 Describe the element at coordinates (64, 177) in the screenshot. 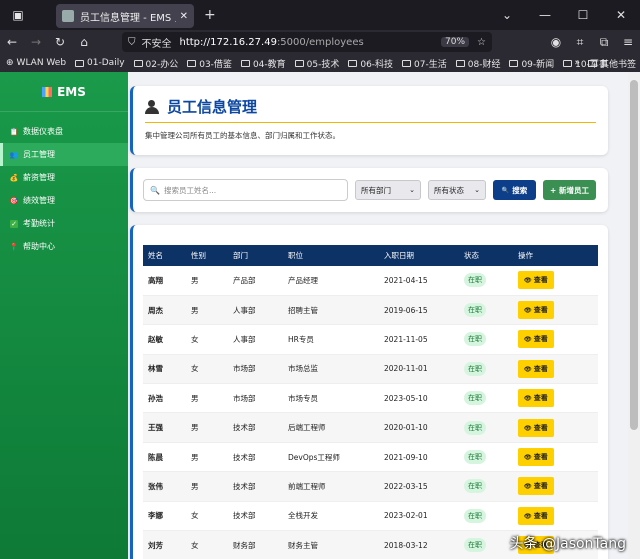

I see `sidebar-item-salary: 💰 薪资管理` at that location.